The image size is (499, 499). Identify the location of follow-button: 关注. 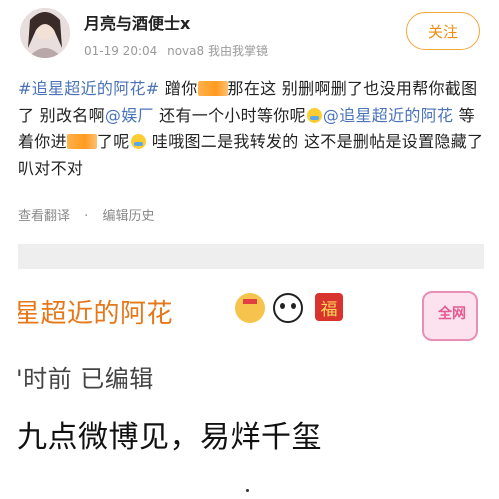
(443, 31).